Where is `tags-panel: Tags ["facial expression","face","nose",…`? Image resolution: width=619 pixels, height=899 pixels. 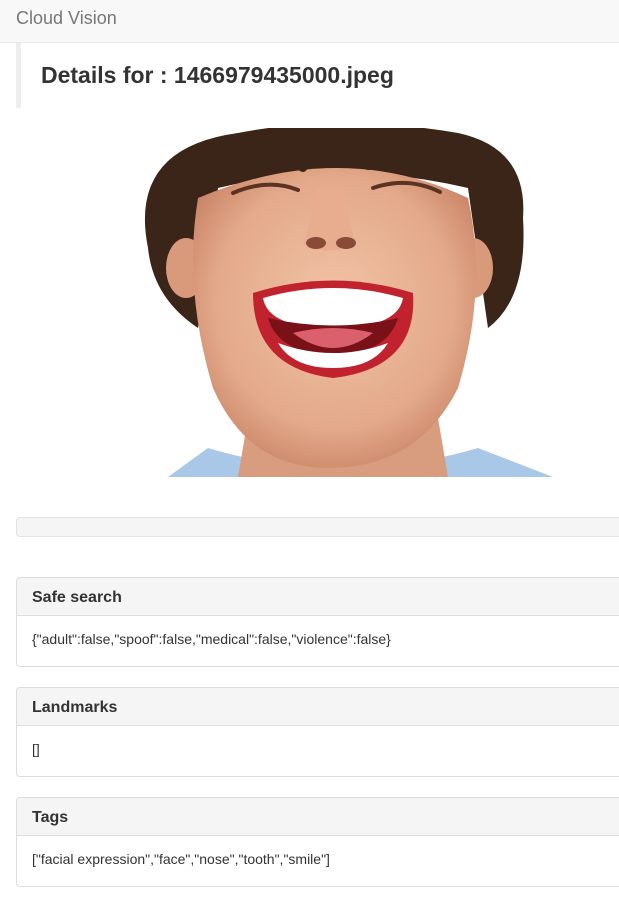
tags-panel: Tags ["facial expression","face","nose",… is located at coordinates (317, 842).